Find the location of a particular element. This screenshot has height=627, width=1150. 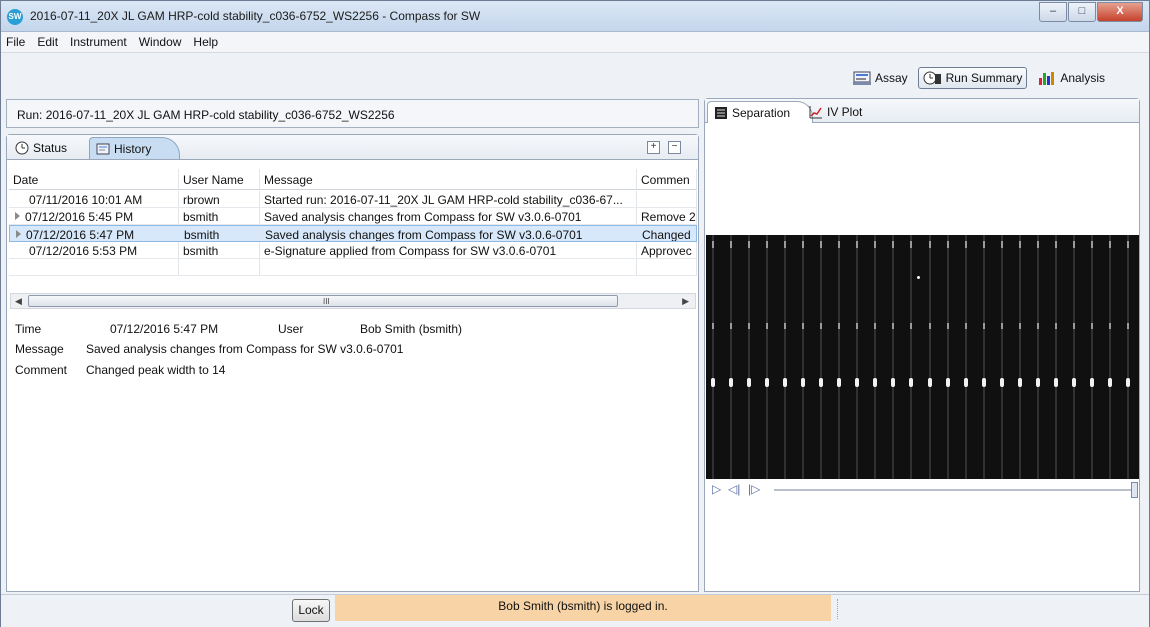

assay-perspective-button: Assay is located at coordinates (880, 78).